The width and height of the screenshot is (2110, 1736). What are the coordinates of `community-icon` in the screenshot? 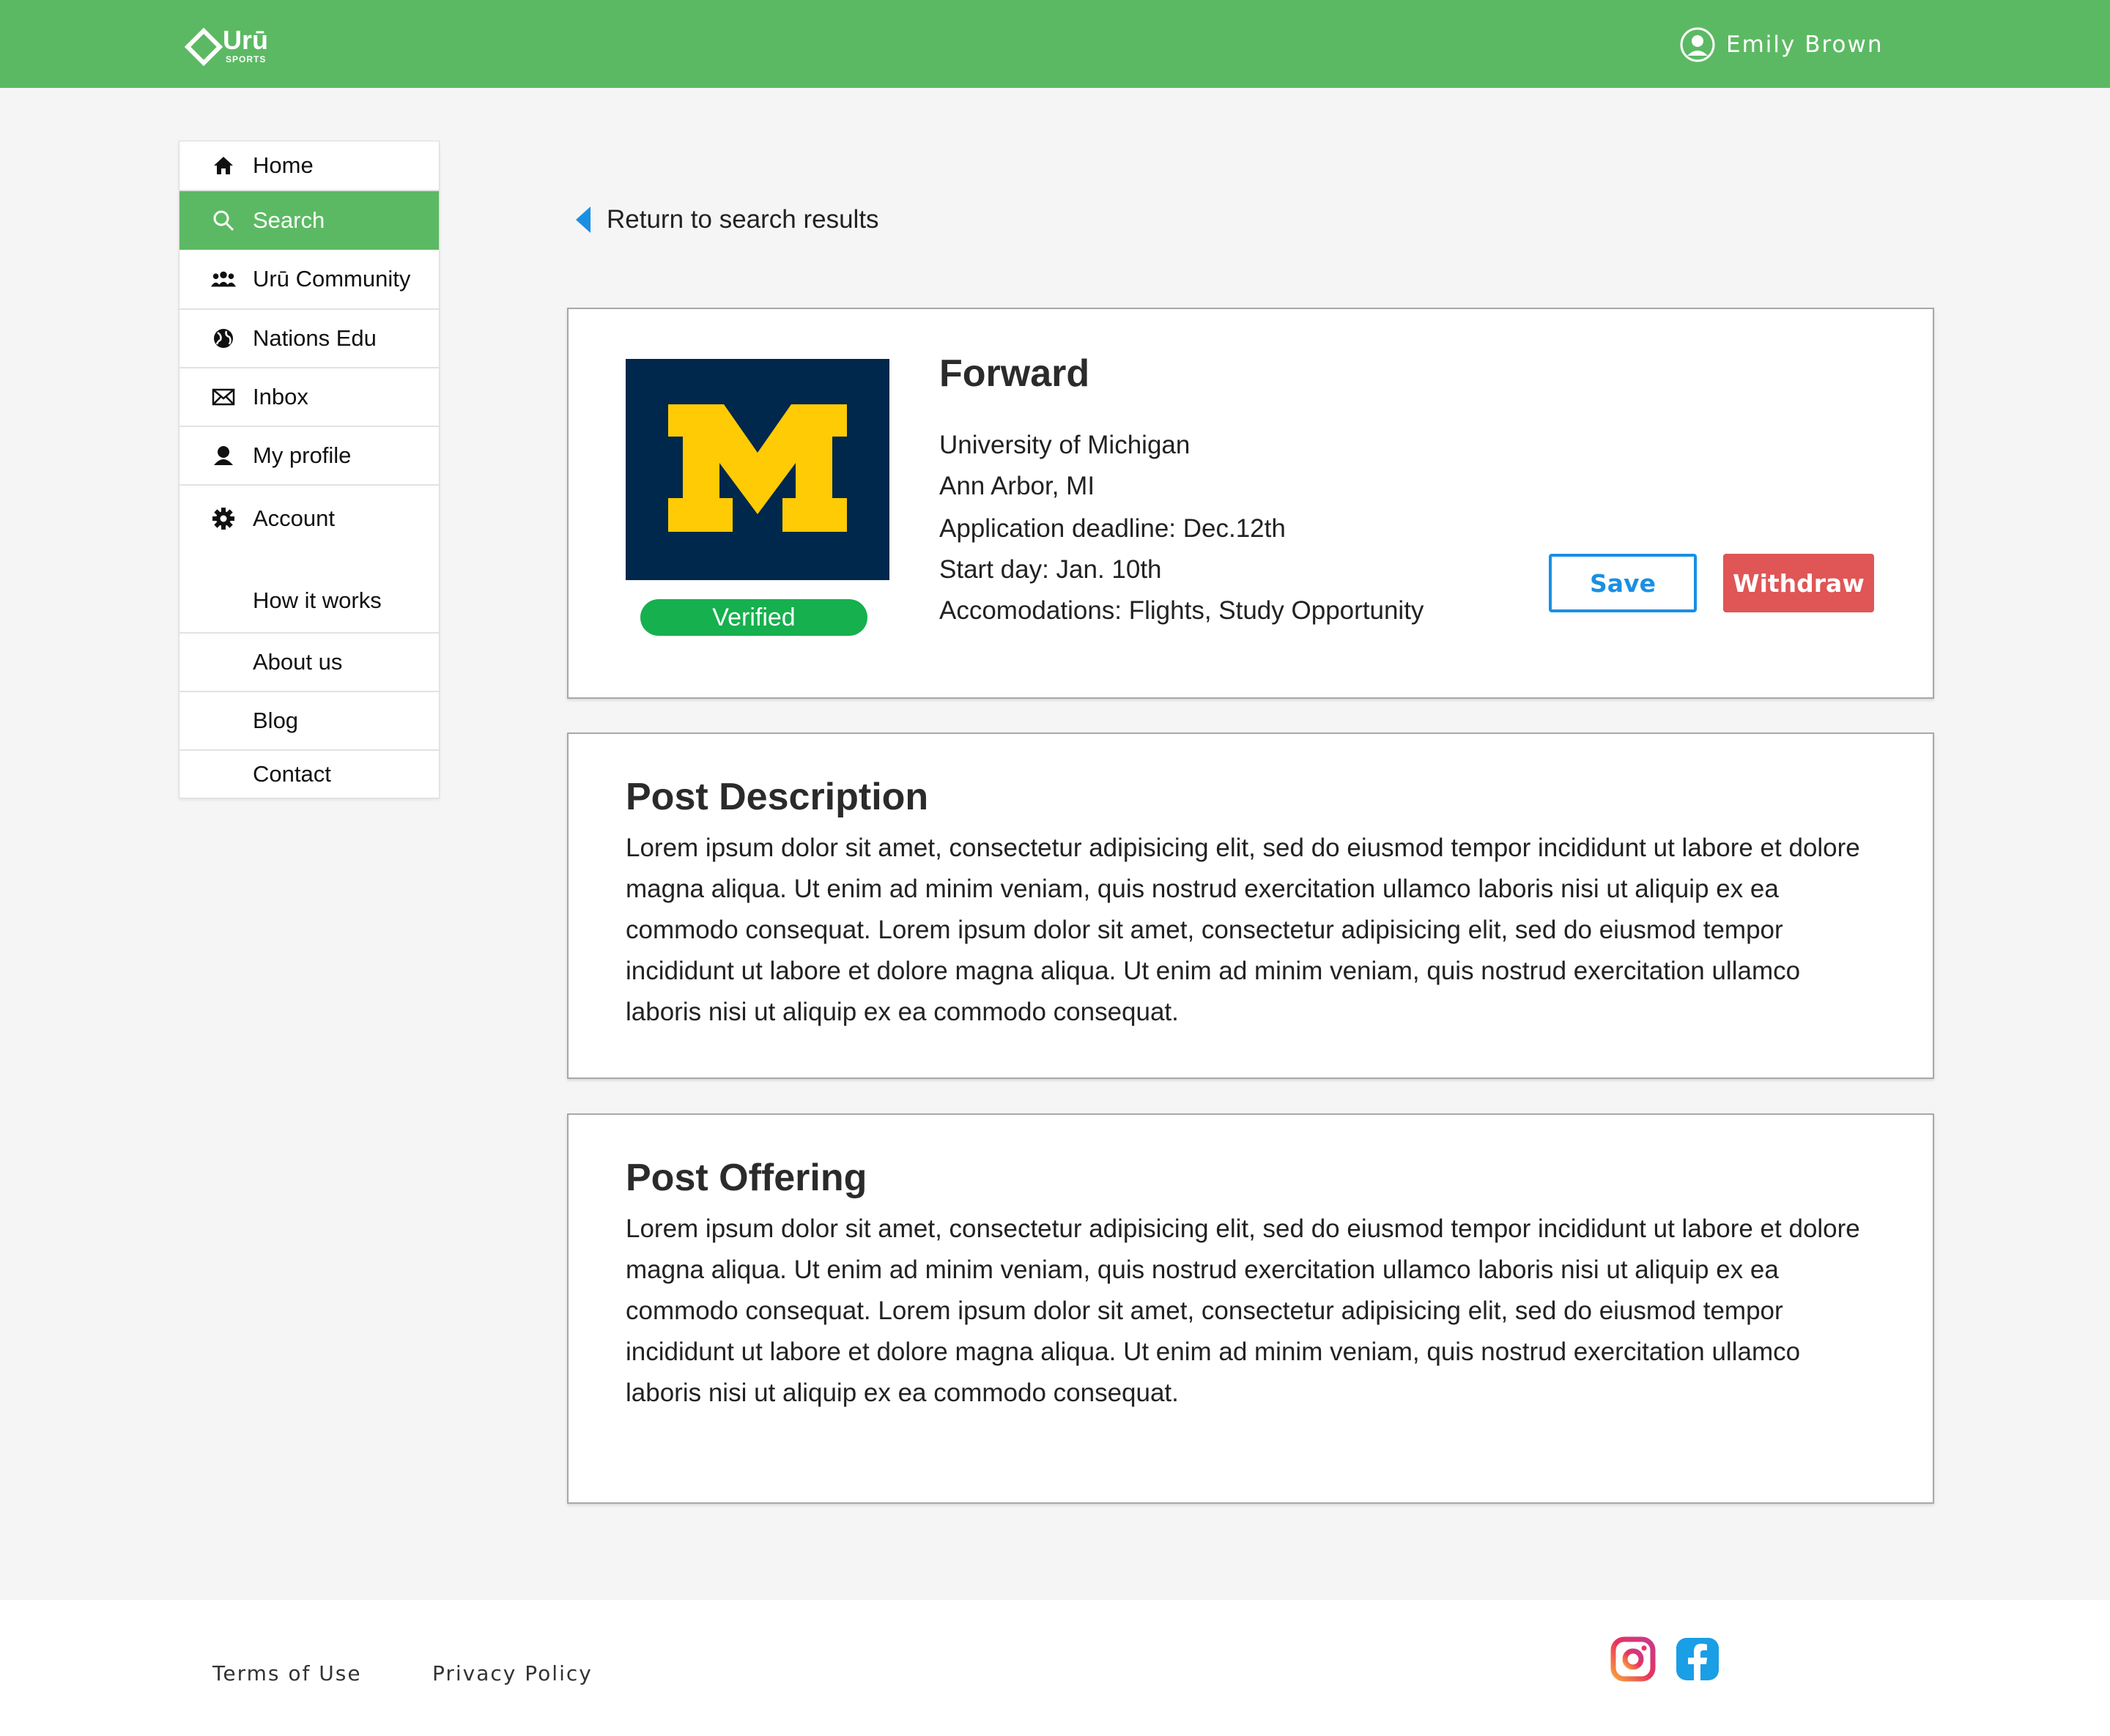 It's located at (223, 279).